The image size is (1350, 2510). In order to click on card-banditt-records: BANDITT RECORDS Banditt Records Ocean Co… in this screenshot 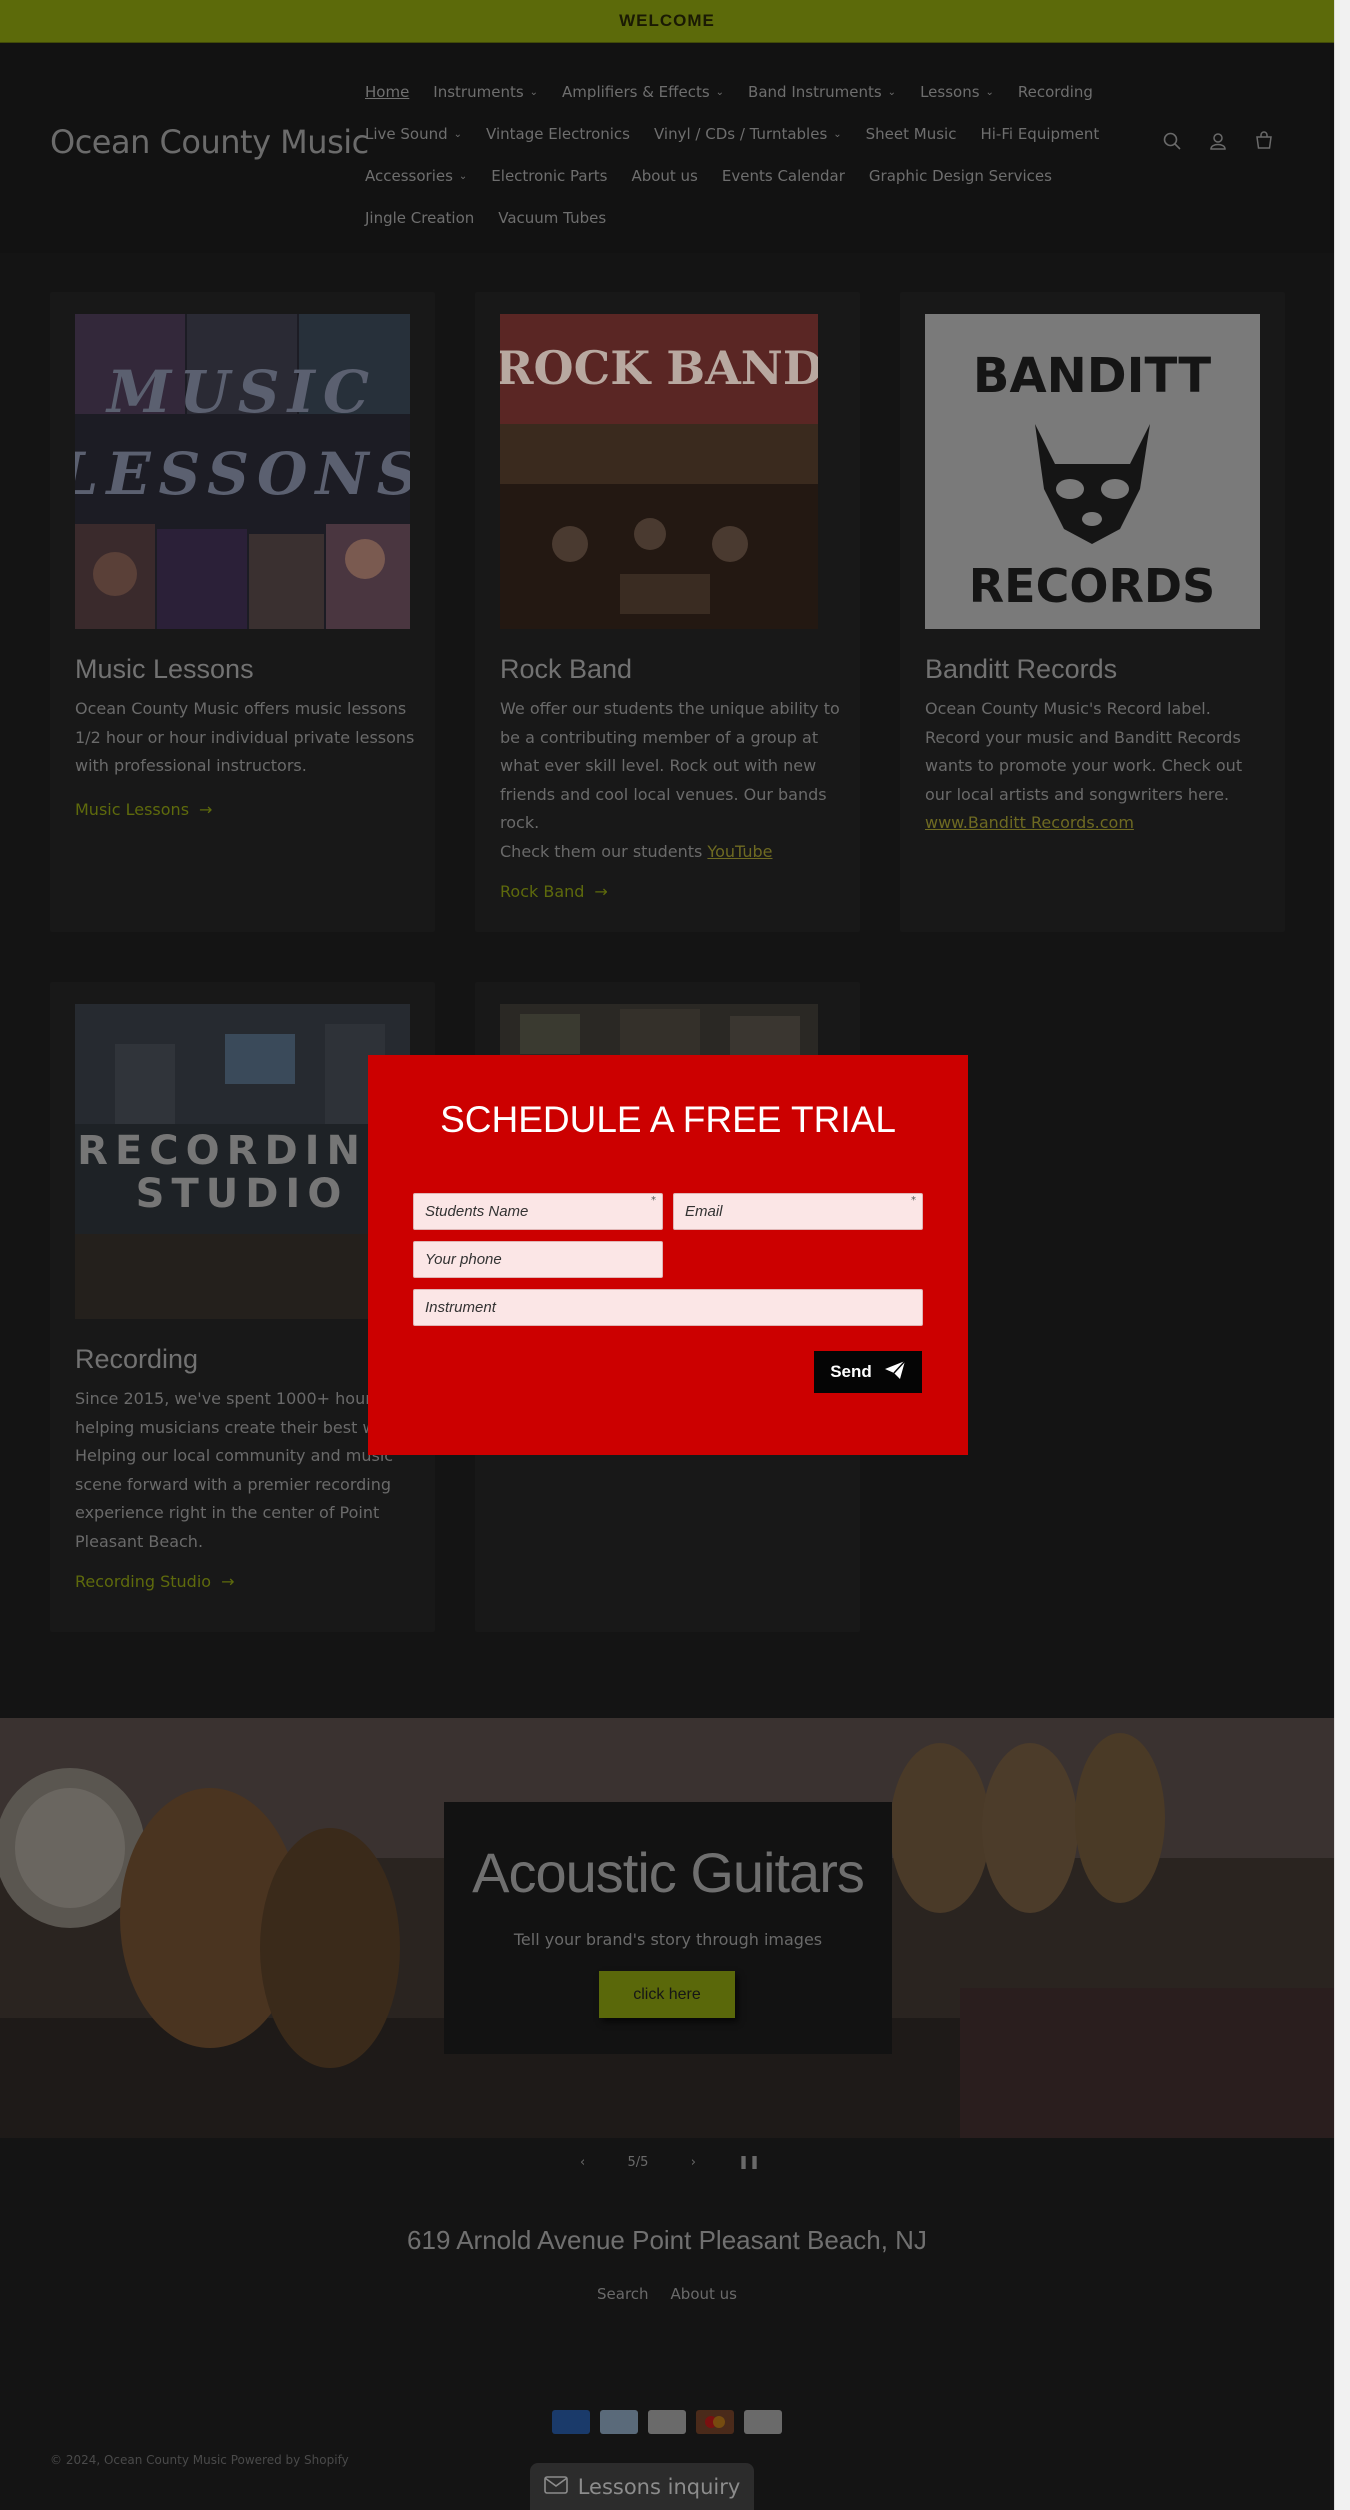, I will do `click(1092, 612)`.